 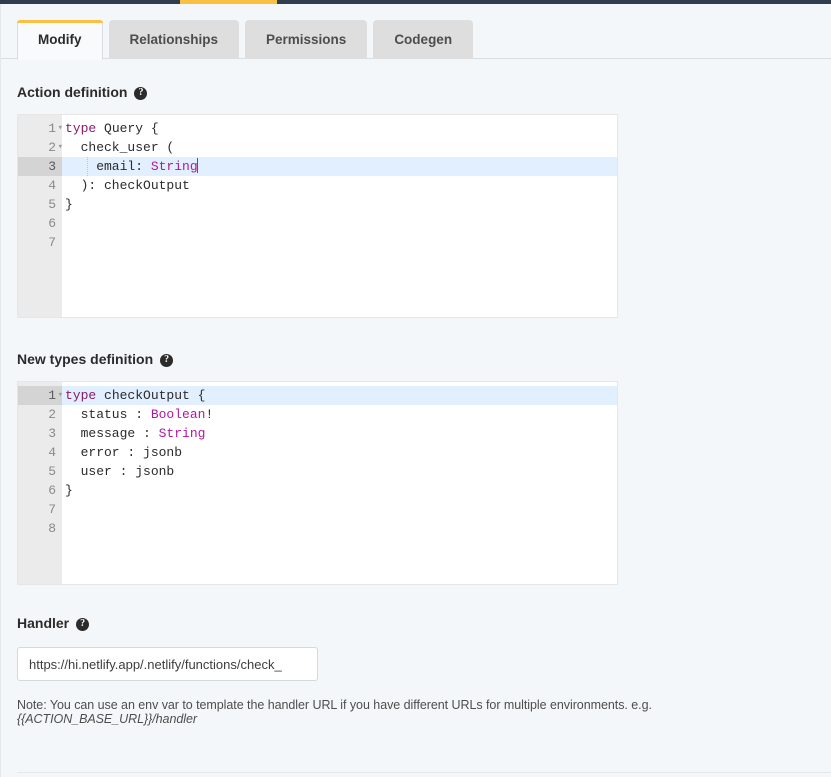 What do you see at coordinates (228, 2) in the screenshot?
I see `top-progress-indicator` at bounding box center [228, 2].